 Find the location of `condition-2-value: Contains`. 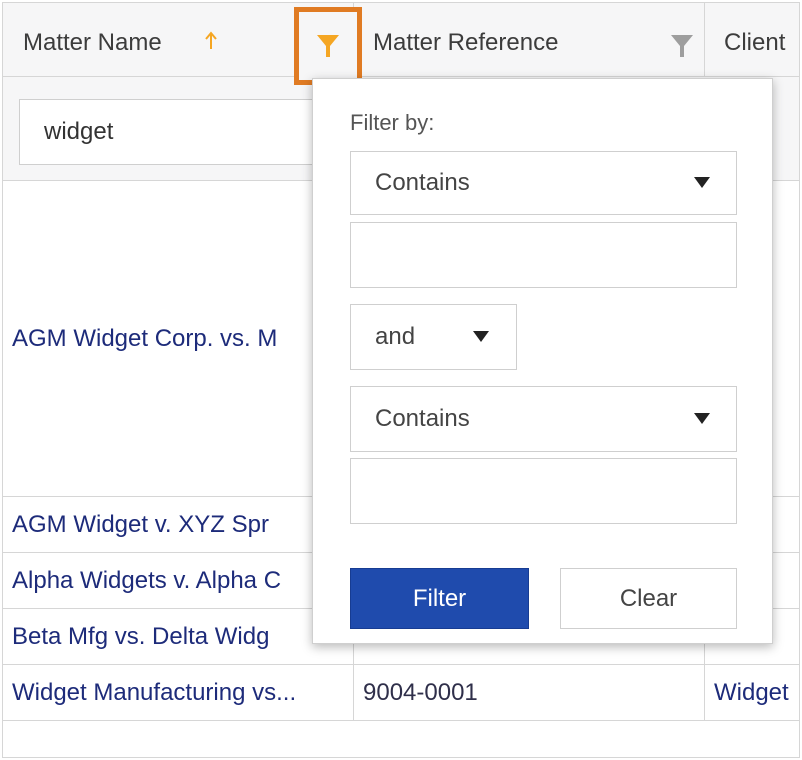

condition-2-value: Contains is located at coordinates (422, 418).